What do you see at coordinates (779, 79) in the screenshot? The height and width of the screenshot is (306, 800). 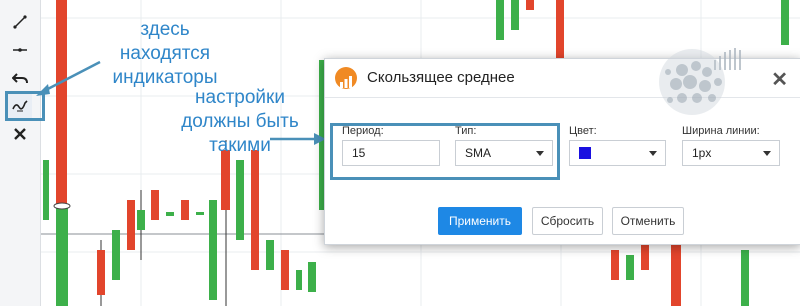 I see `dialog-close-button: ✕` at bounding box center [779, 79].